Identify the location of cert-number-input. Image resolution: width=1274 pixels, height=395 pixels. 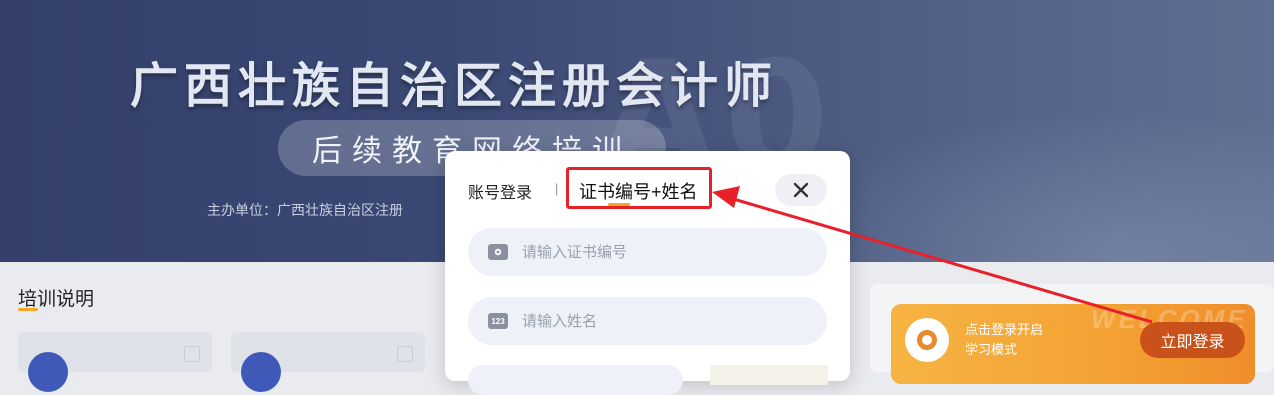
(672, 252).